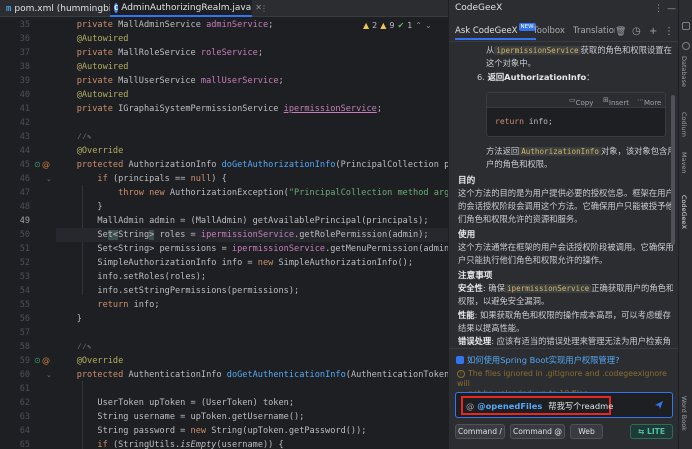 This screenshot has width=692, height=449. What do you see at coordinates (565, 193) in the screenshot?
I see `chat-paragraph: 这个方法的目的是为用户提供必要的授权信息。框架在用户` at bounding box center [565, 193].